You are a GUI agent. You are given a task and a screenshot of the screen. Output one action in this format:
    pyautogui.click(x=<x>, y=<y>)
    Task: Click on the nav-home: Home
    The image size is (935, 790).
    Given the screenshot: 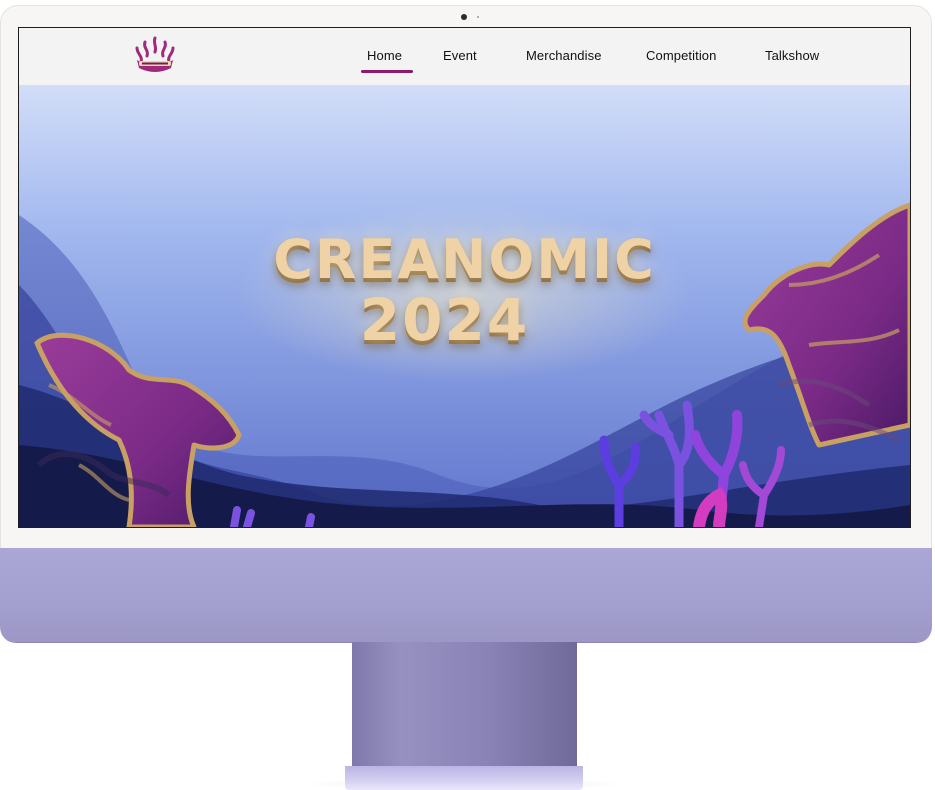 What is the action you would take?
    pyautogui.click(x=384, y=55)
    